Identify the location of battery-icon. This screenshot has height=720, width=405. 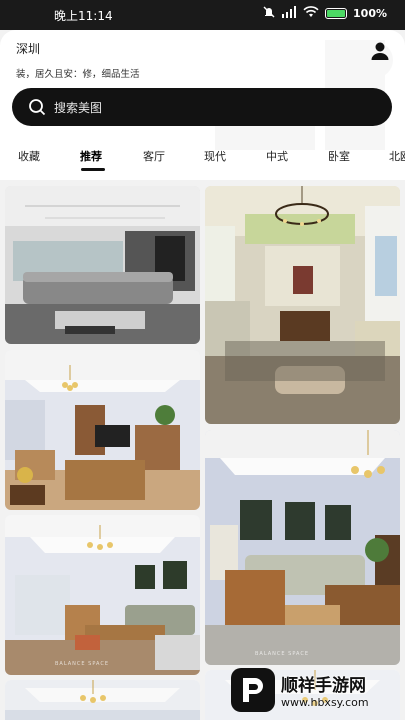
(336, 13).